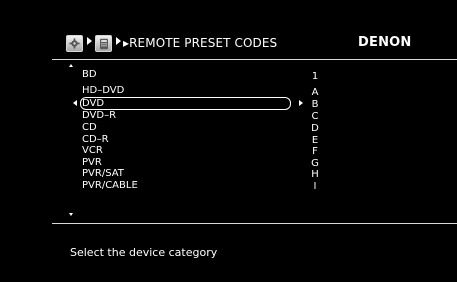 This screenshot has width=457, height=282. What do you see at coordinates (71, 214) in the screenshot?
I see `scroll-down-icon` at bounding box center [71, 214].